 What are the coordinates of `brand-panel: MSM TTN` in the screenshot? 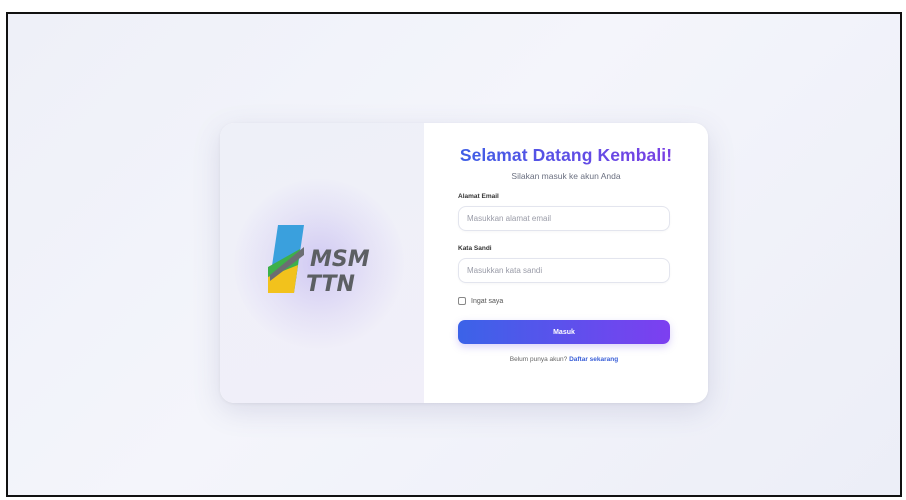 It's located at (322, 263).